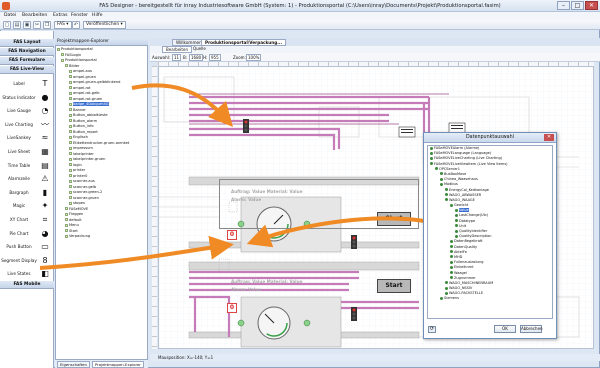 This screenshot has width=600, height=368. I want to click on datapoint-label: WAGO_ABWASSER, so click(465, 194).